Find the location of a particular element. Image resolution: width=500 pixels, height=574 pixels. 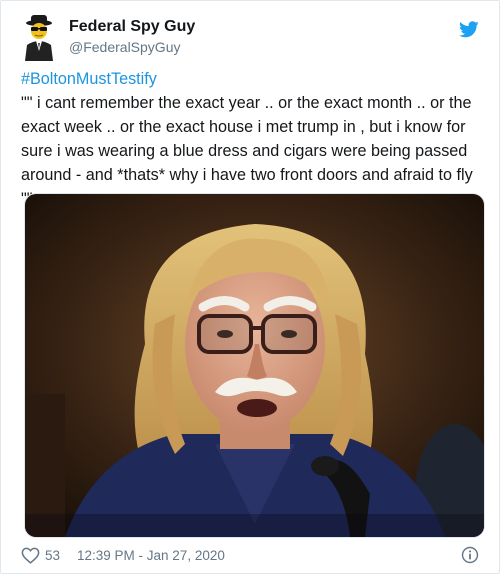

twitter-bird-icon is located at coordinates (469, 29).